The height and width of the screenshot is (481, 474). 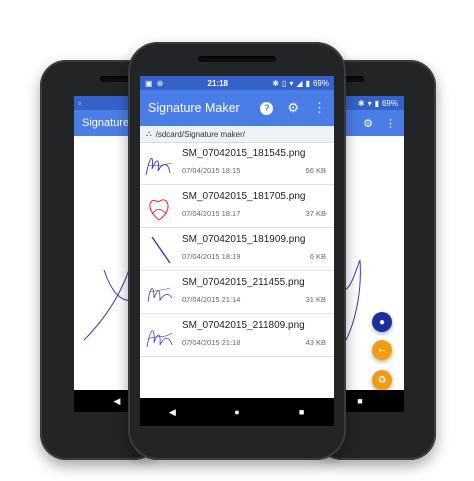 What do you see at coordinates (382, 322) in the screenshot?
I see `palette-fab: ●` at bounding box center [382, 322].